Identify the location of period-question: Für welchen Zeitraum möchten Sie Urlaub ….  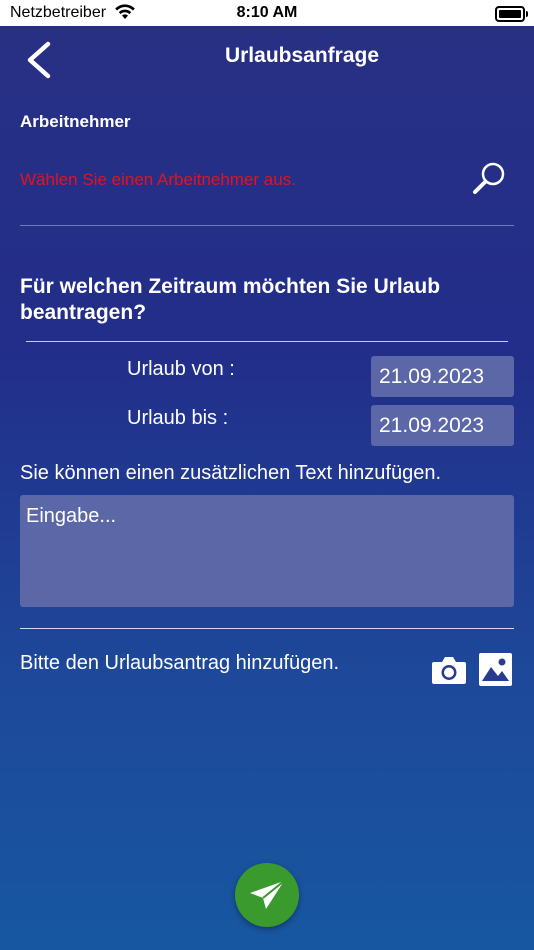
(230, 299).